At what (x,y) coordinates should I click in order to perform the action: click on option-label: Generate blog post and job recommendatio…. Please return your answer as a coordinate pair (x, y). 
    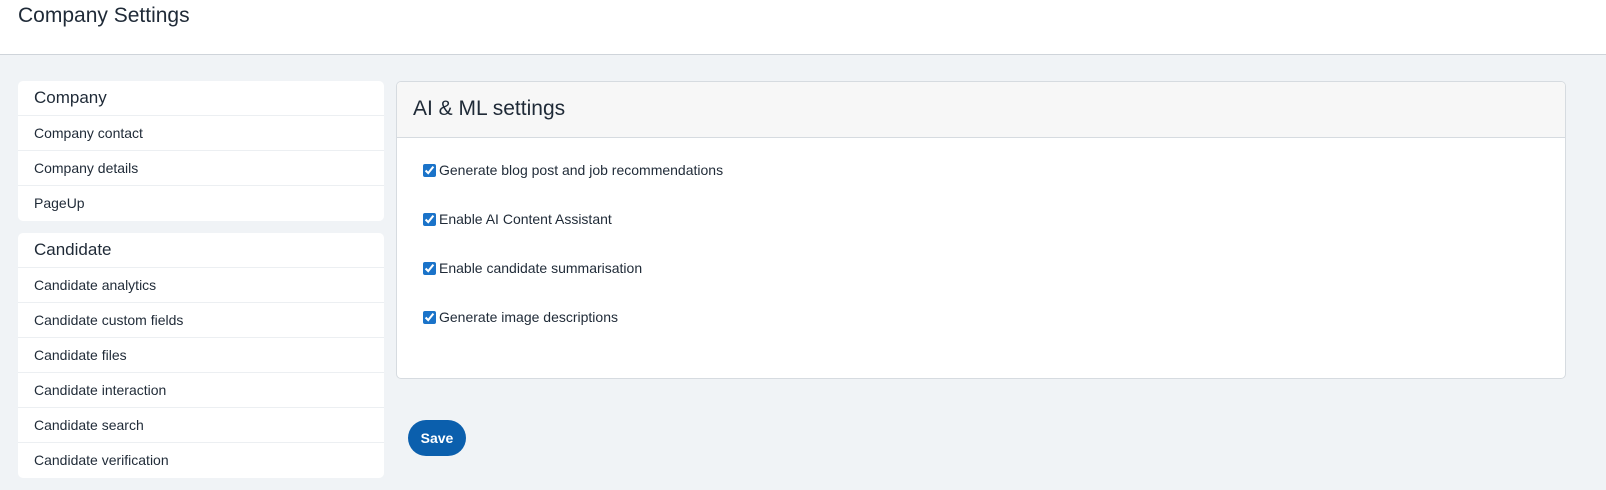
    Looking at the image, I should click on (581, 170).